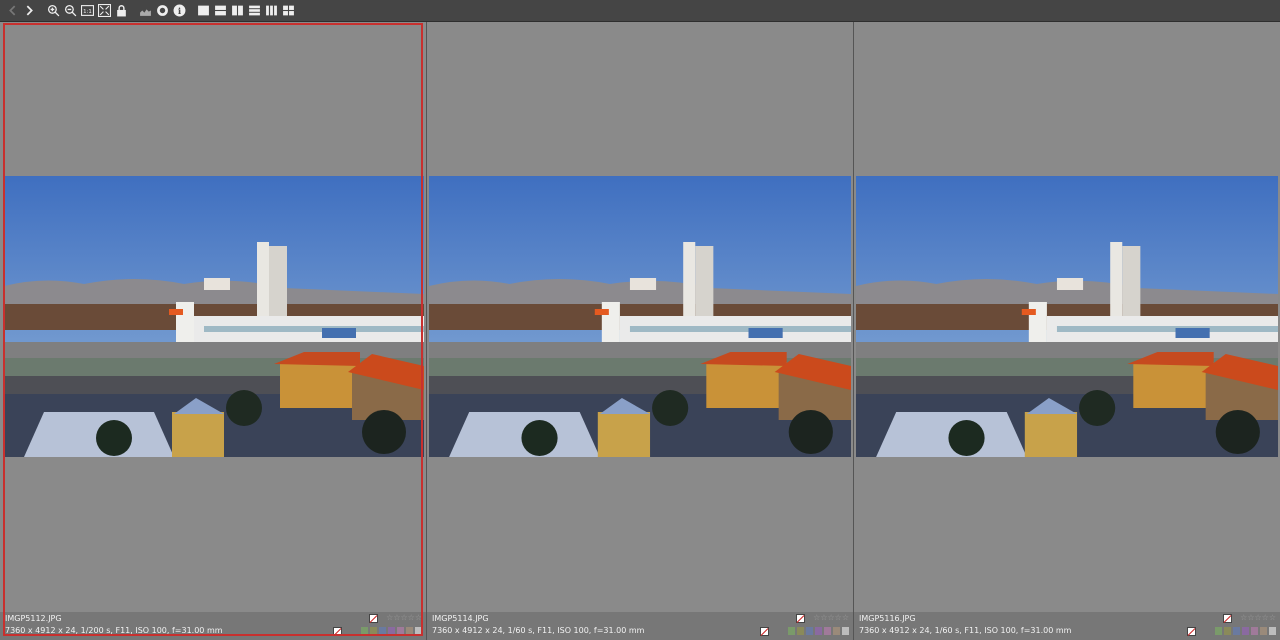 This screenshot has height=640, width=1280. I want to click on zoom-out-icon, so click(70, 11).